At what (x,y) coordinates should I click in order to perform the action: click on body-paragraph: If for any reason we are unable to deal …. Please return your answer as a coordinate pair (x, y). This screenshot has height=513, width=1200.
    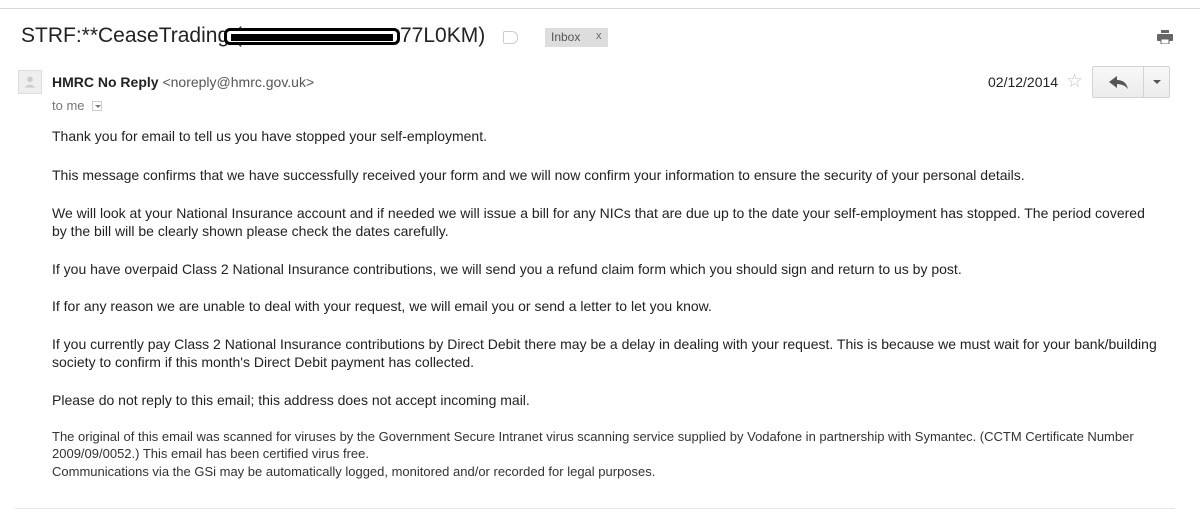
    Looking at the image, I should click on (382, 306).